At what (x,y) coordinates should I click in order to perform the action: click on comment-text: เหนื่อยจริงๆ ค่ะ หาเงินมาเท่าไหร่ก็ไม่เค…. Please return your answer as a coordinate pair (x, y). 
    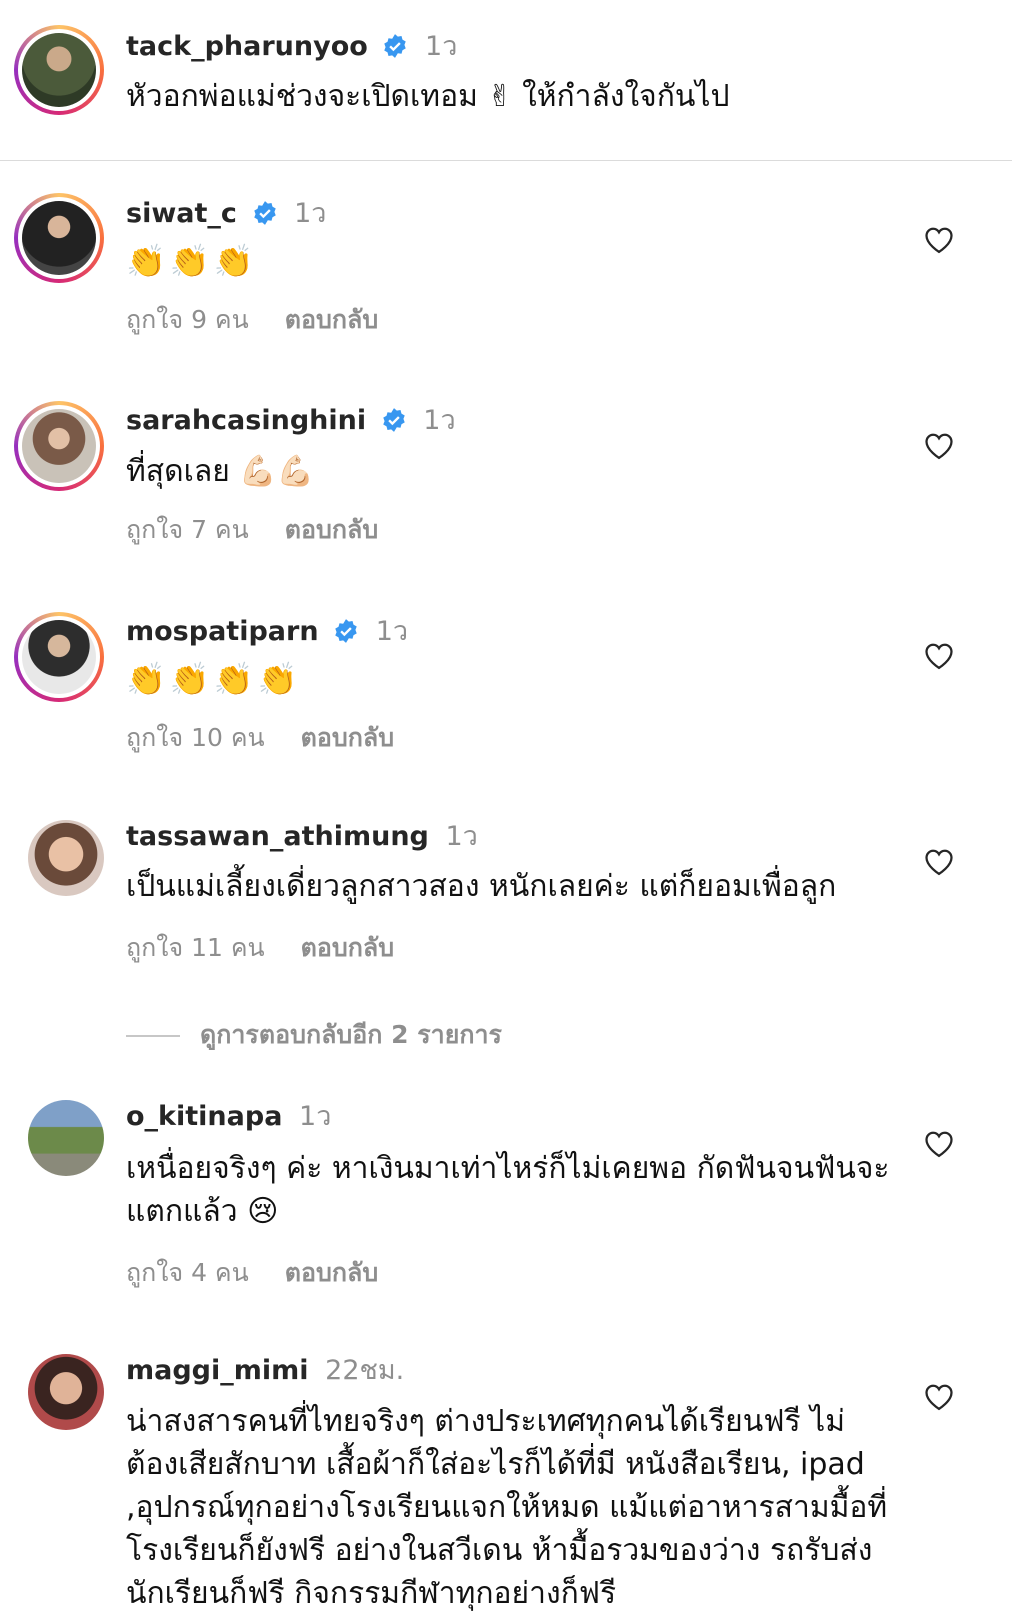
    Looking at the image, I should click on (508, 1190).